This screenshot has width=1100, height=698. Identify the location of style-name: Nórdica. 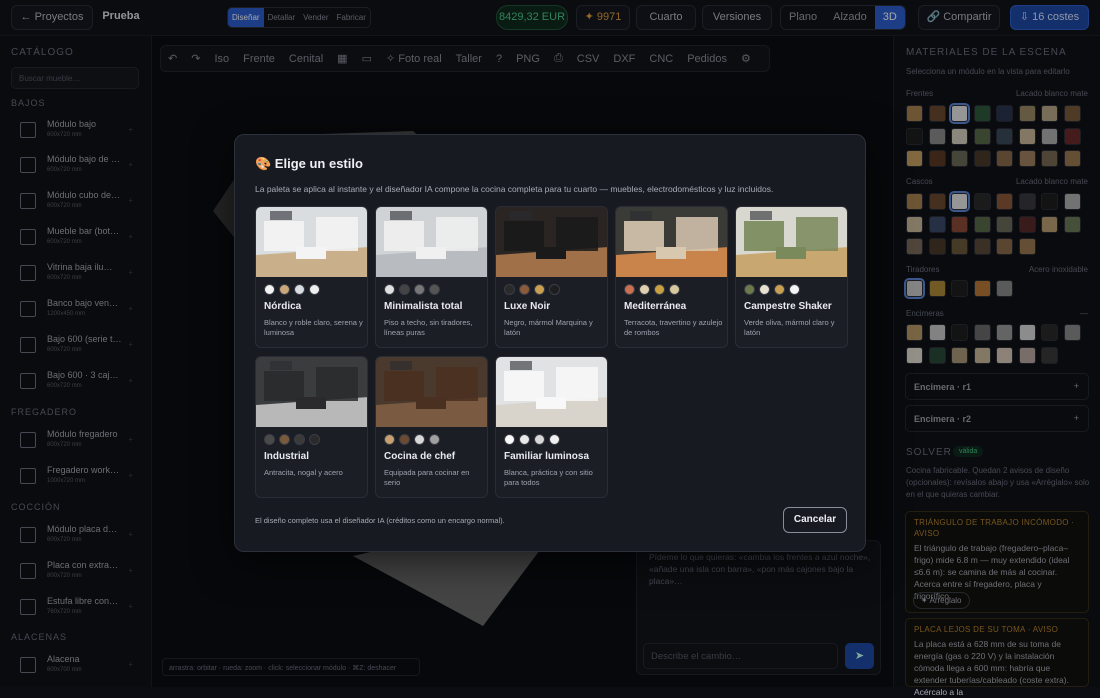
(283, 306).